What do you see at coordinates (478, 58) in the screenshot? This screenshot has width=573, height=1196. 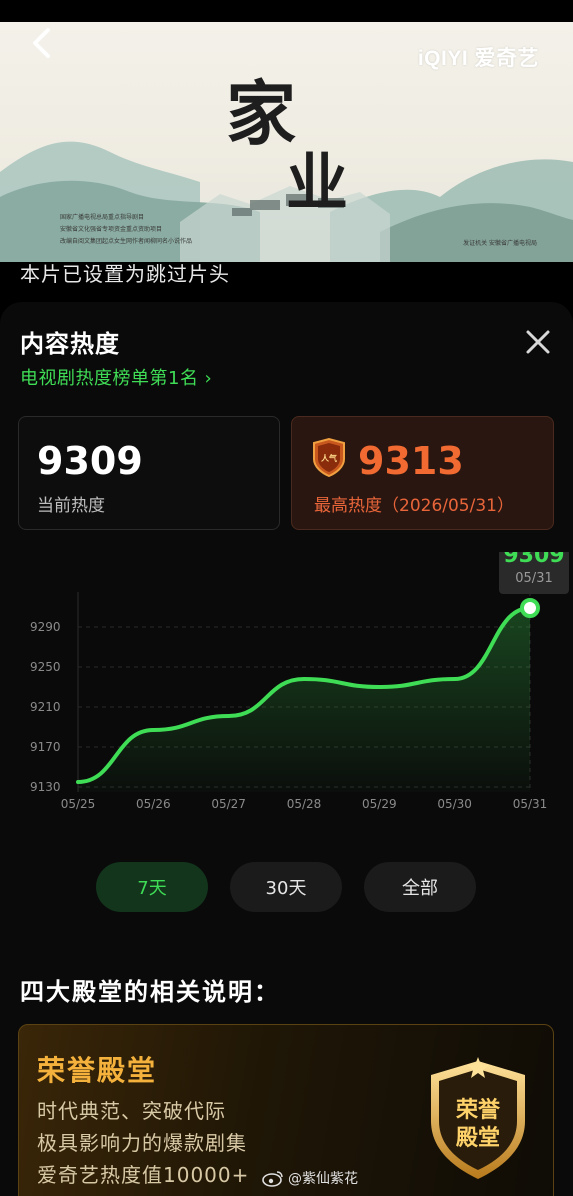 I see `iqiyi-logo: iQIYI 爱奇艺` at bounding box center [478, 58].